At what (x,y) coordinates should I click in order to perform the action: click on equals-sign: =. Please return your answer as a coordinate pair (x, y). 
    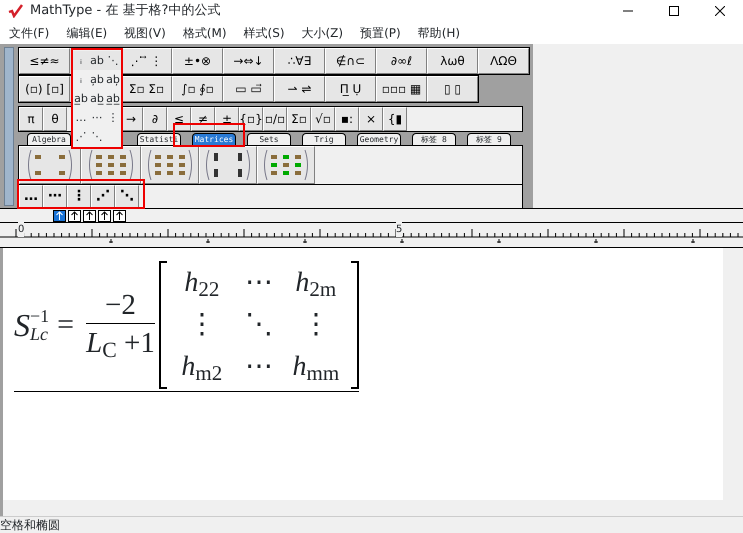
    Looking at the image, I should click on (65, 325).